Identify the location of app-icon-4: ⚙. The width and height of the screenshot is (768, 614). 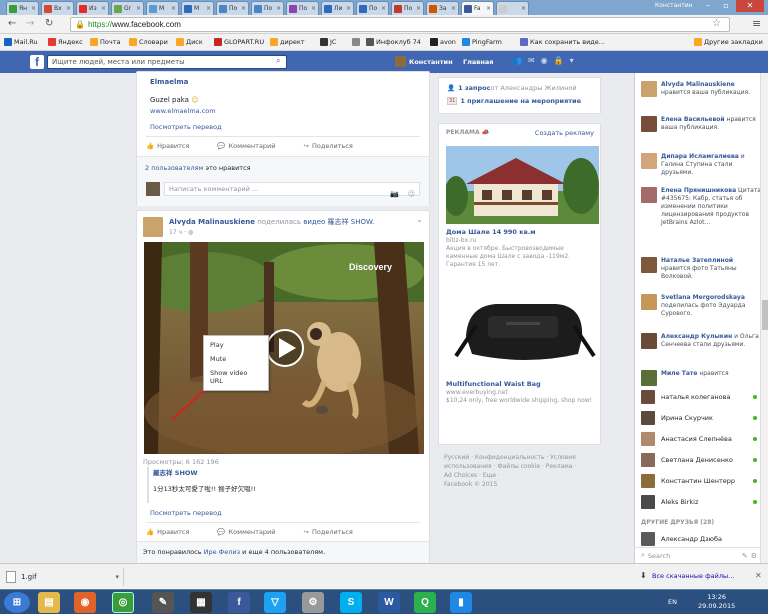
(313, 602).